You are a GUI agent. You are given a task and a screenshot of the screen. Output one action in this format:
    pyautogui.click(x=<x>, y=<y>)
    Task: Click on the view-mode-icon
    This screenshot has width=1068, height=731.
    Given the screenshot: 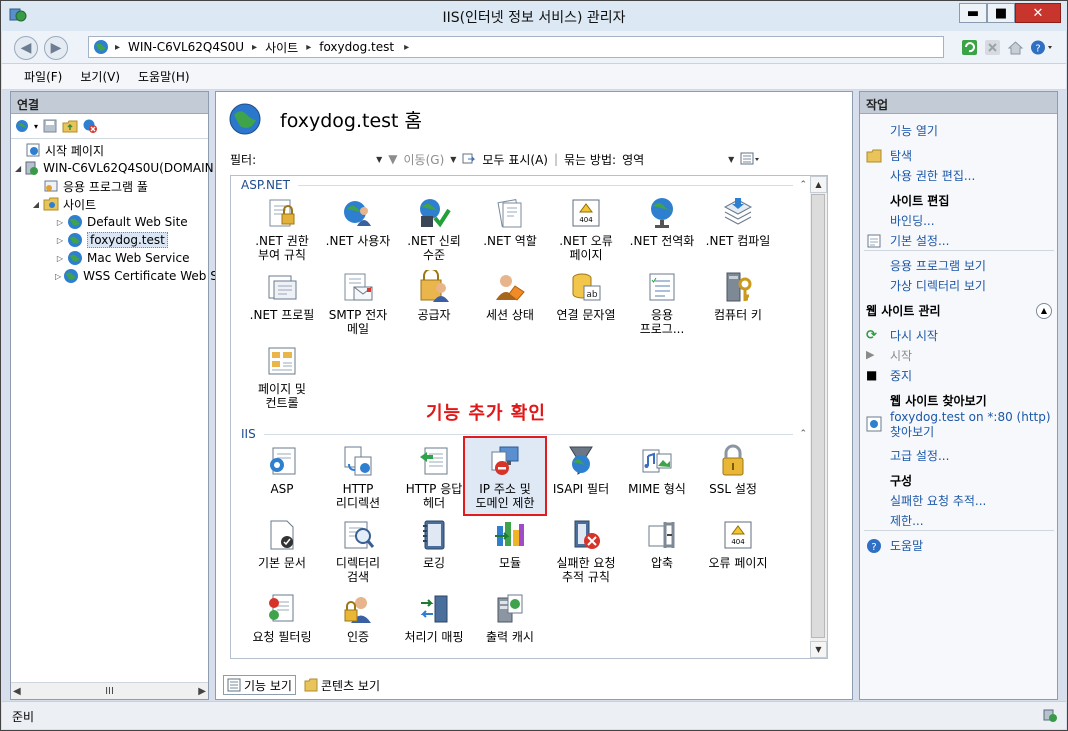 What is the action you would take?
    pyautogui.click(x=750, y=159)
    